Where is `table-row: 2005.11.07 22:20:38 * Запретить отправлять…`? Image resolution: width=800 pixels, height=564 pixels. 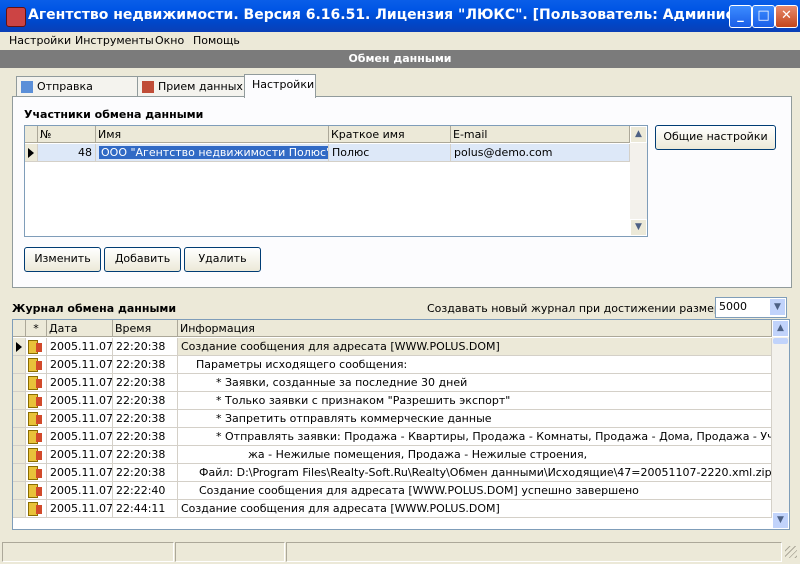
table-row: 2005.11.07 22:20:38 * Запретить отправлять… is located at coordinates (392, 419).